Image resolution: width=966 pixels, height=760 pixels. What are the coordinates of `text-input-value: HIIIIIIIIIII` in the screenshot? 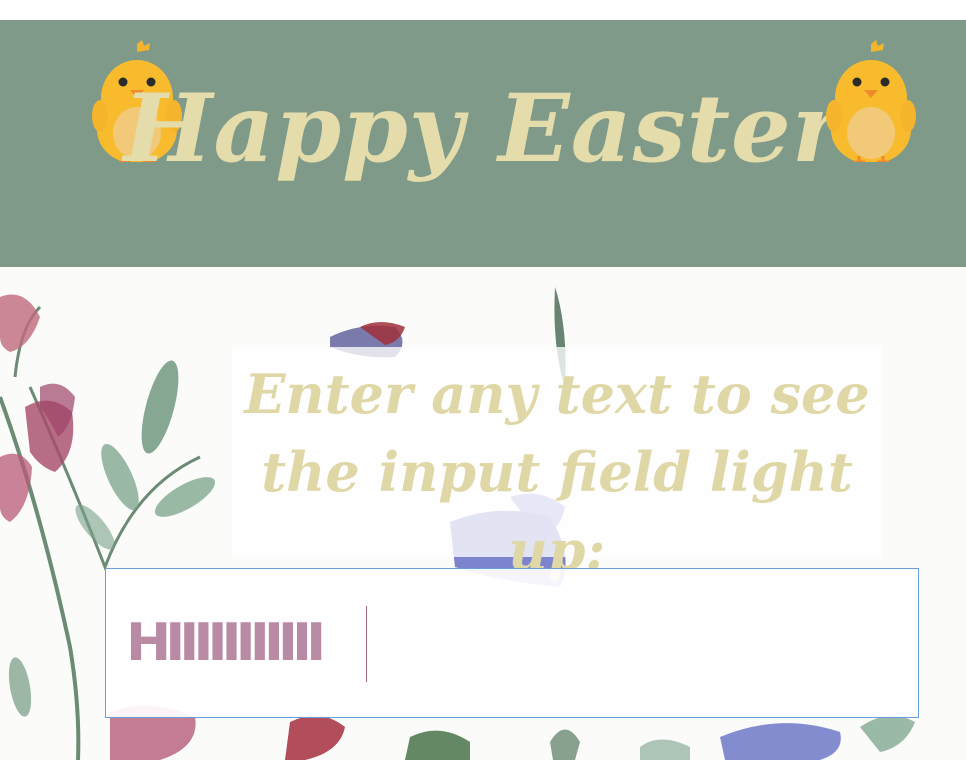 It's located at (226, 642).